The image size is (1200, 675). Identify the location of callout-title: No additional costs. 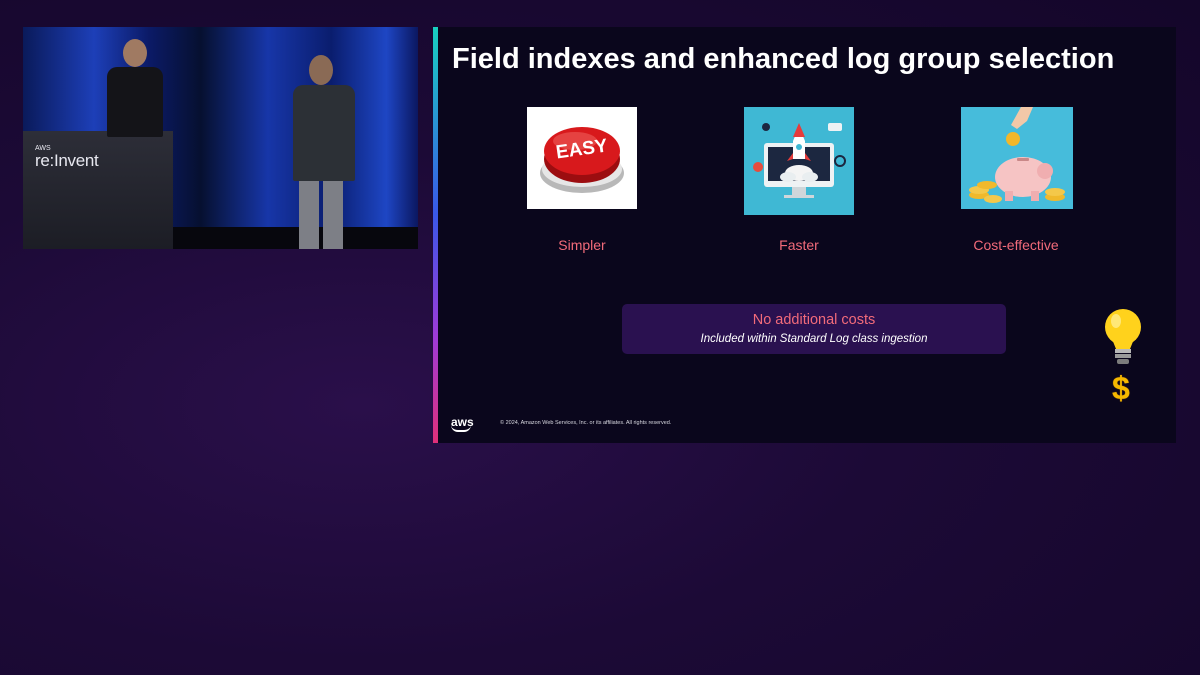
(814, 320).